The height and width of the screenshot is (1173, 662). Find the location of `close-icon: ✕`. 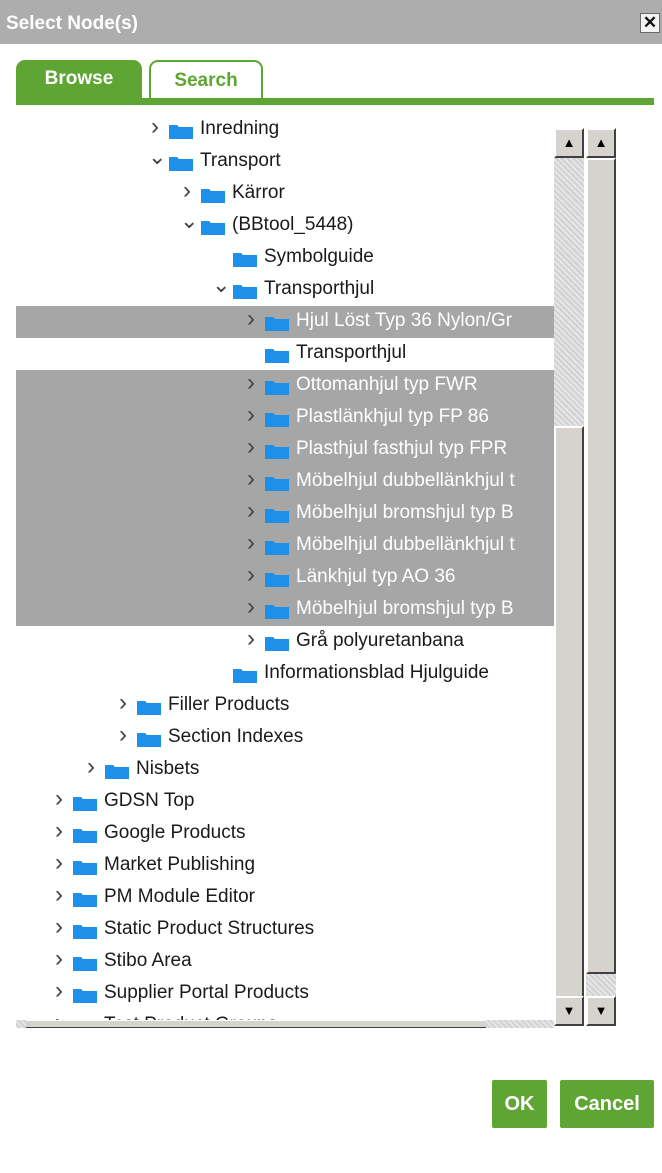

close-icon: ✕ is located at coordinates (650, 23).